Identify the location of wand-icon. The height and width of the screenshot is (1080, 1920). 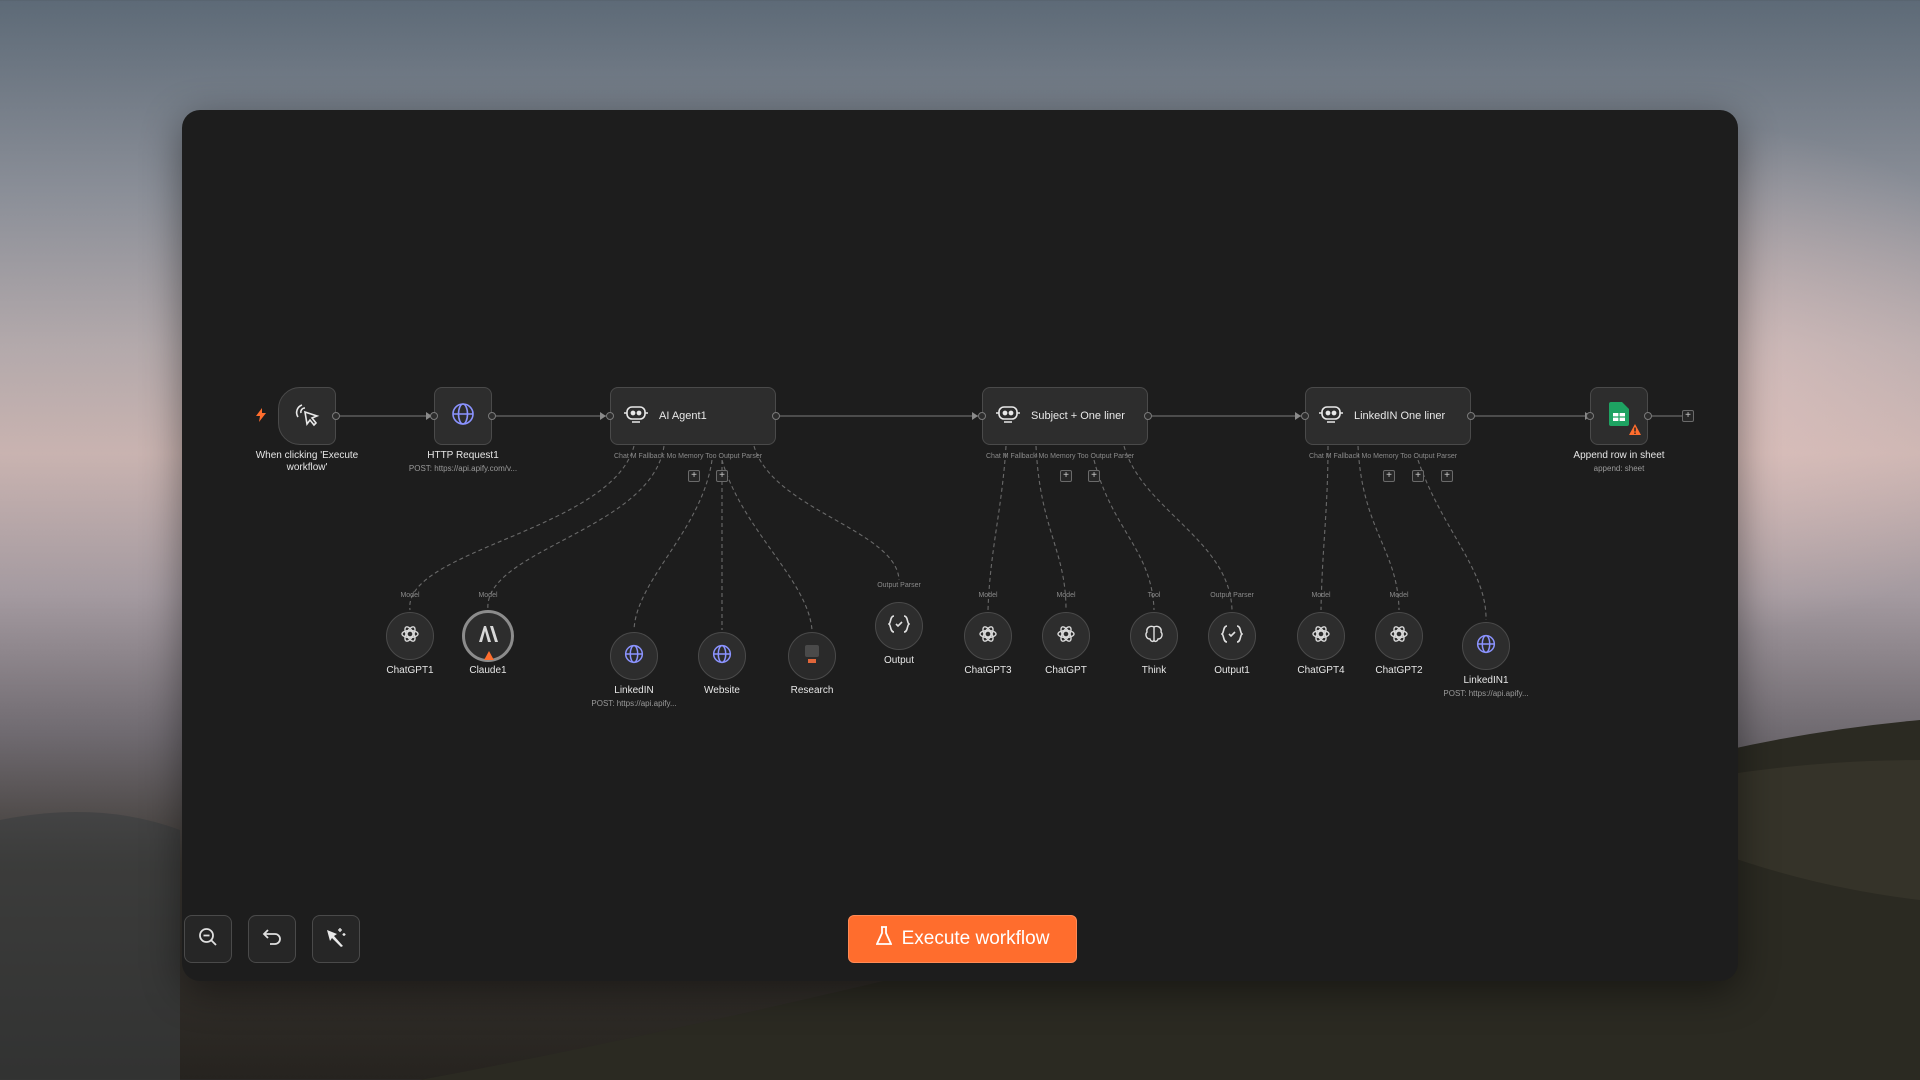
(336, 939).